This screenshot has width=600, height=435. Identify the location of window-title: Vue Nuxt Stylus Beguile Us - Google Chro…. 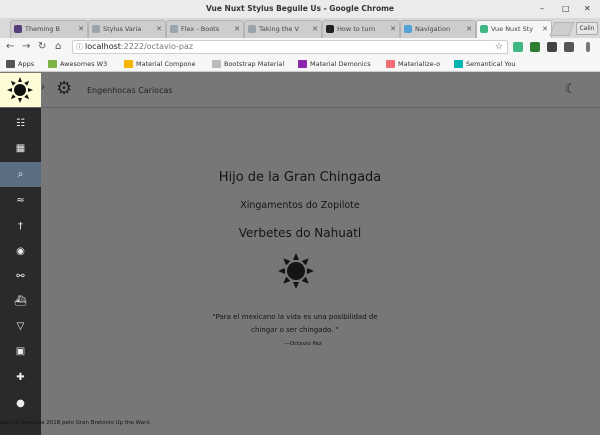
(300, 9).